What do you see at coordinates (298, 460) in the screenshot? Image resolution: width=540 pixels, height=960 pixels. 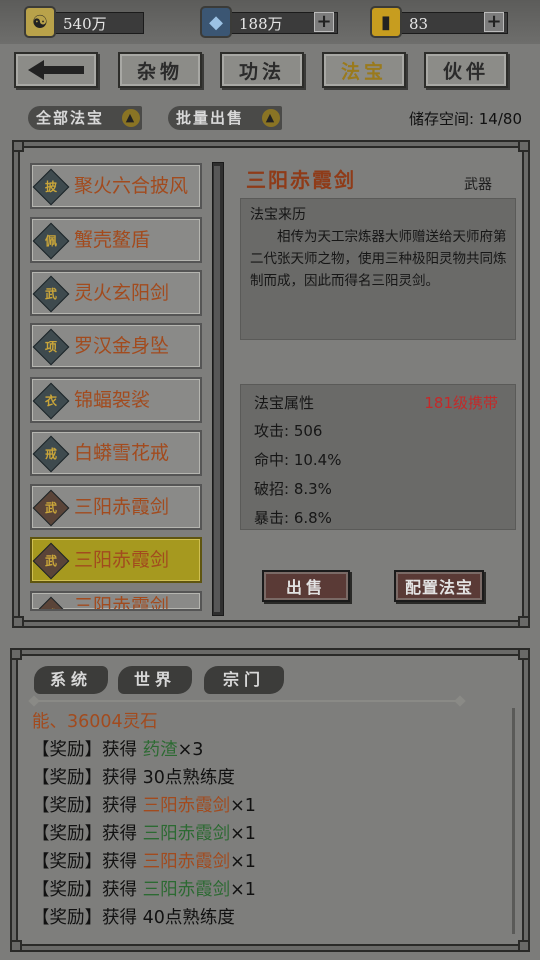 I see `attr-accuracy: 命中: 10.4%` at bounding box center [298, 460].